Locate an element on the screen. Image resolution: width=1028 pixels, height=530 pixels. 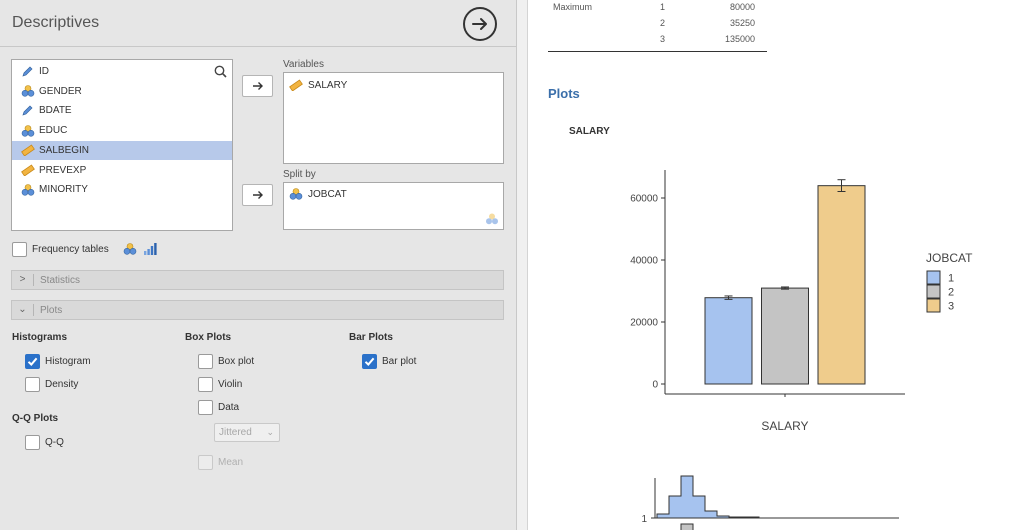
variables-target-item: SALARY is located at coordinates (318, 85).